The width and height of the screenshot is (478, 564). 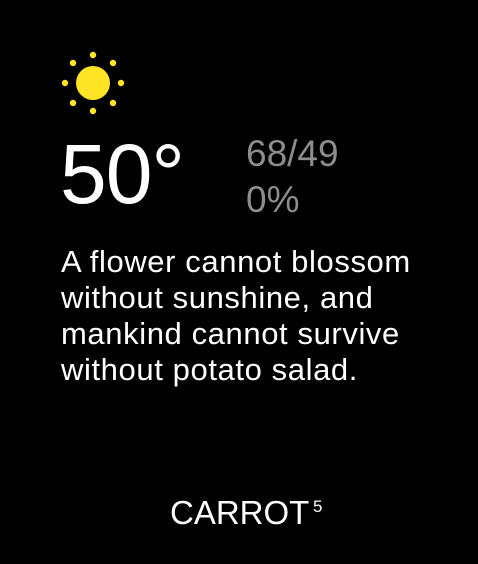 I want to click on brand-superscript: 5, so click(x=318, y=506).